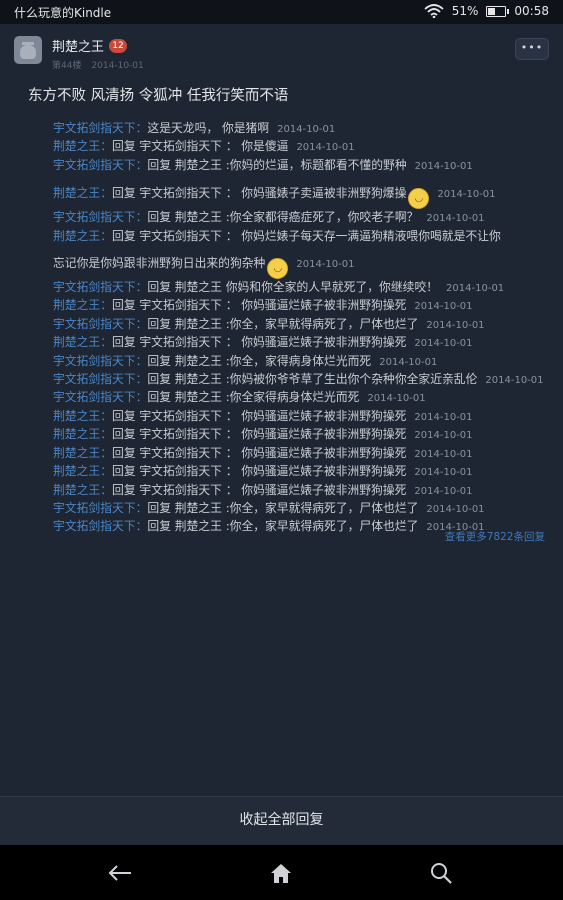  I want to click on reply-item: 宇文拓剑指天下：回复 荆楚之王 :你全家得病身体烂光而死 2014-10-01, so click(303, 398).